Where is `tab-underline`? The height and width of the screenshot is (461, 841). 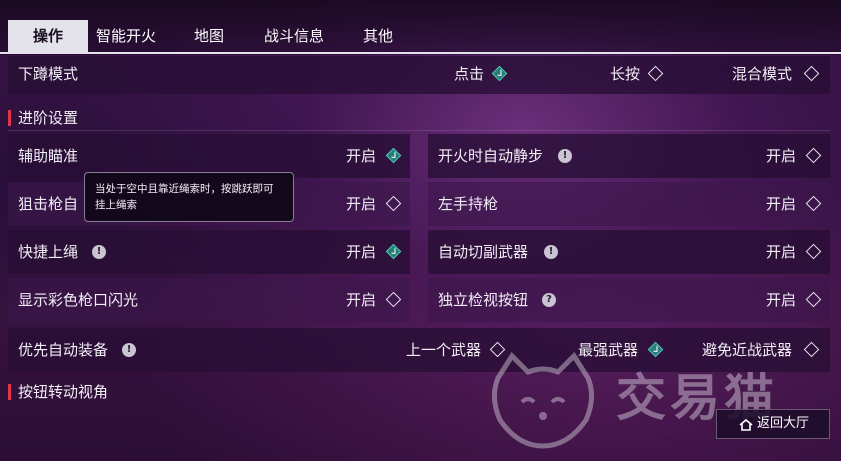
tab-underline is located at coordinates (420, 53).